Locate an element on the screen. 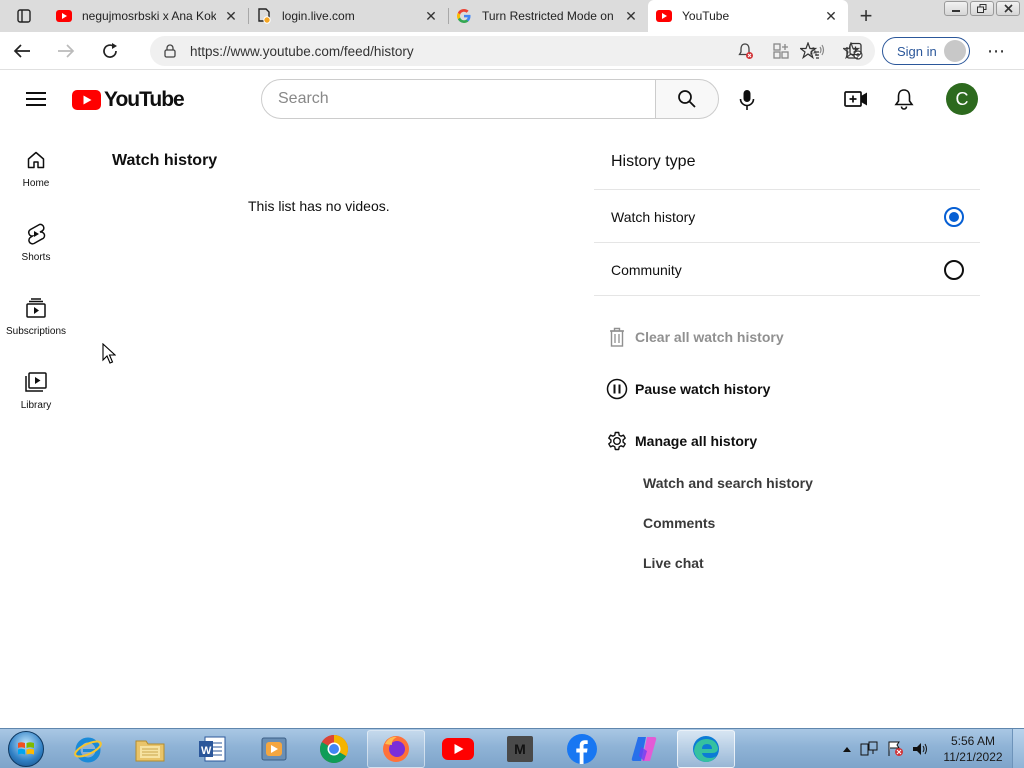 The height and width of the screenshot is (768, 1024). browser-tab-1: negujmosrbski x Ana Koki ✕ is located at coordinates (148, 16).